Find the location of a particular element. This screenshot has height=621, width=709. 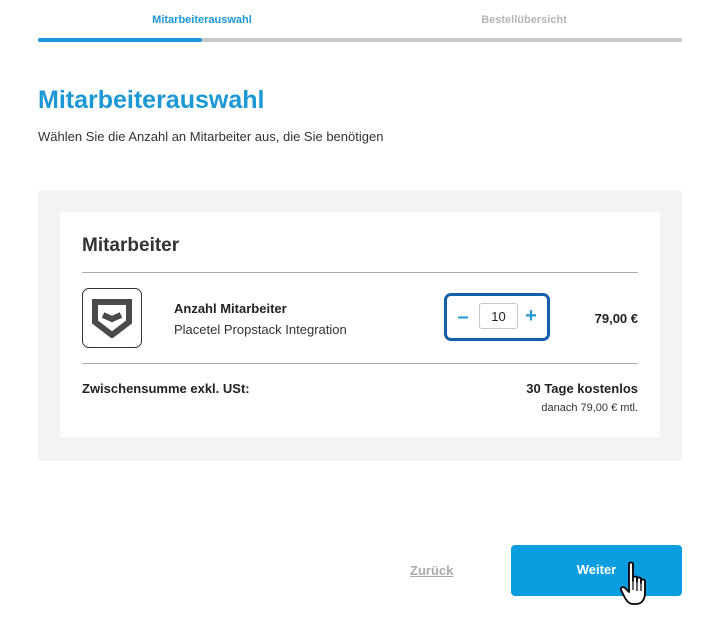

shield-icon is located at coordinates (112, 318).